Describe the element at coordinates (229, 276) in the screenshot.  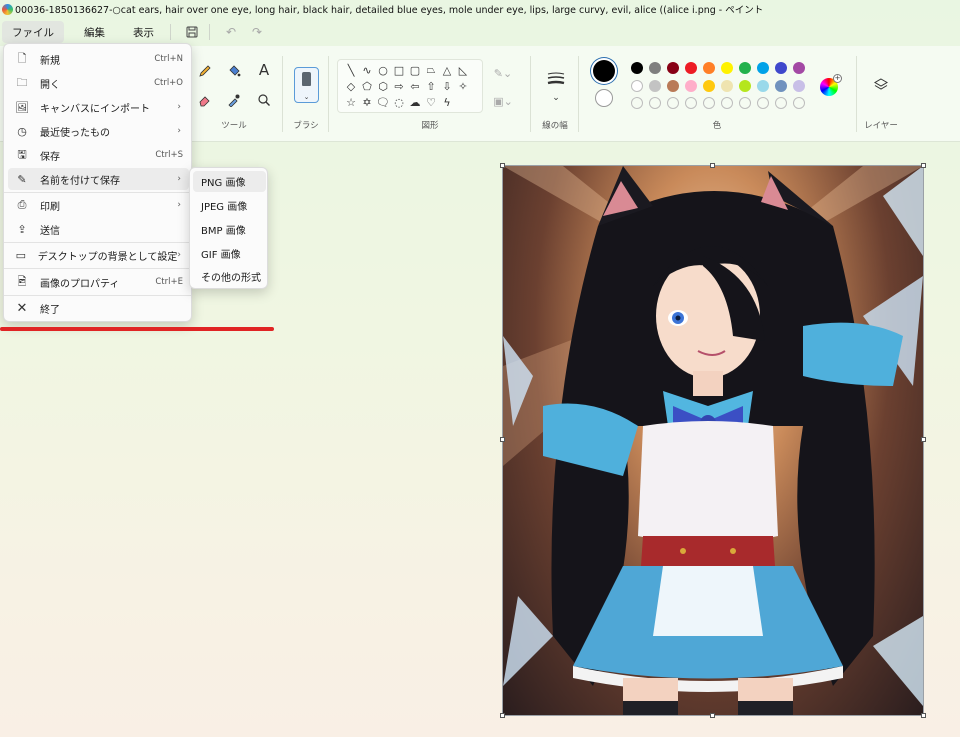
I see `save-as-other-formats: その他の形式` at that location.